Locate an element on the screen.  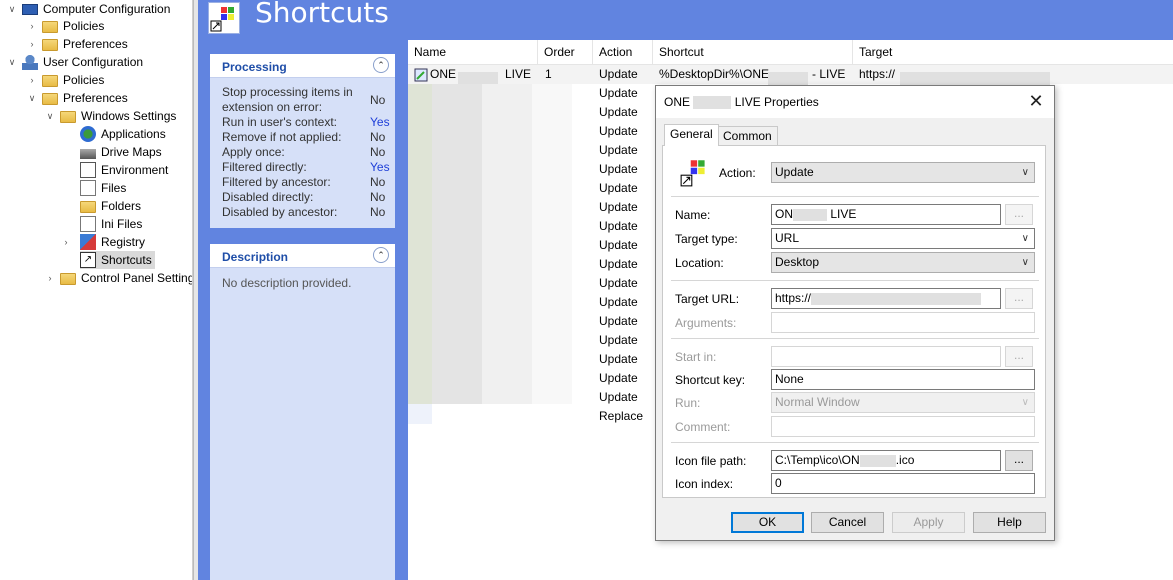
column-shortcut: Shortcut is located at coordinates (753, 52).